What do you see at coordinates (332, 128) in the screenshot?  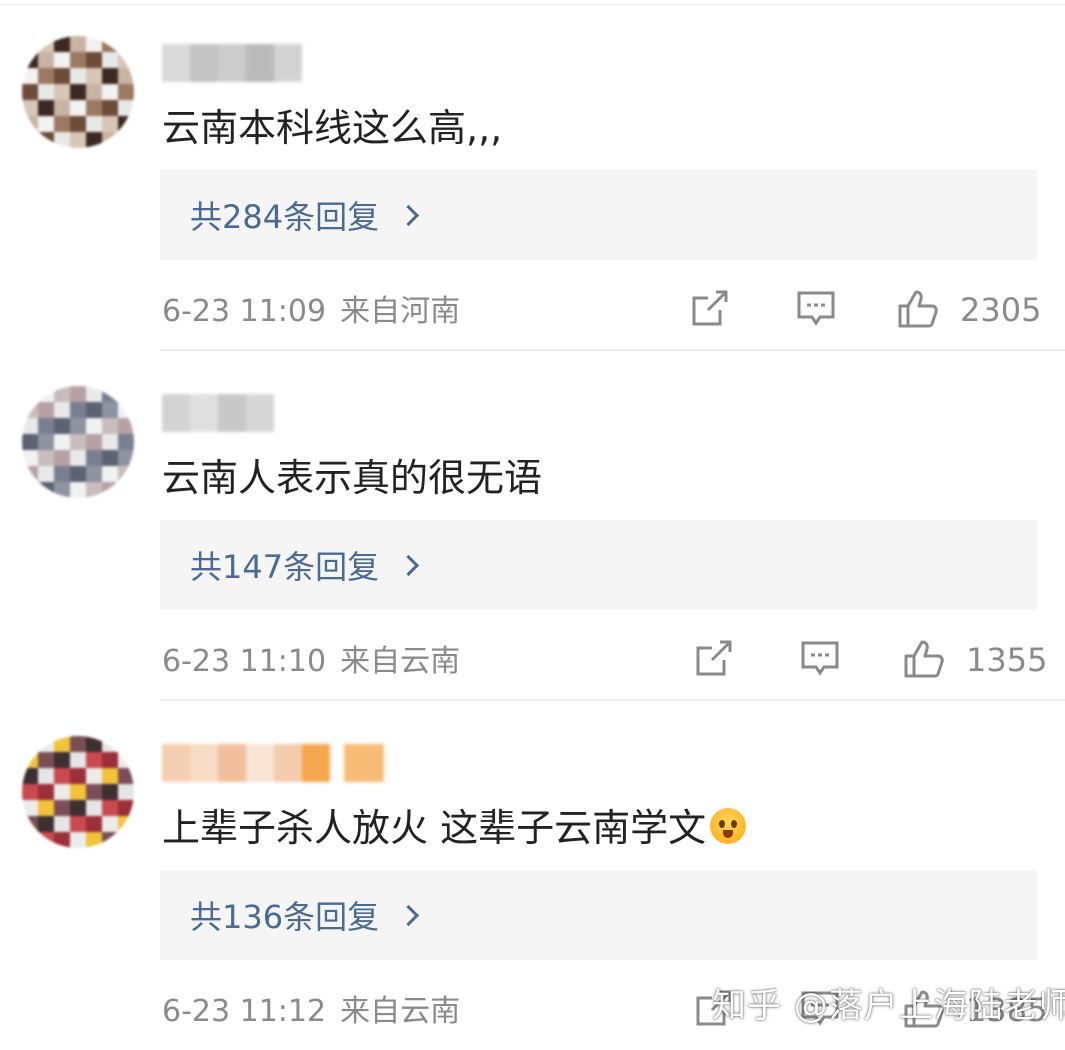 I see `comment-text: 云南本科线这么高,,,` at bounding box center [332, 128].